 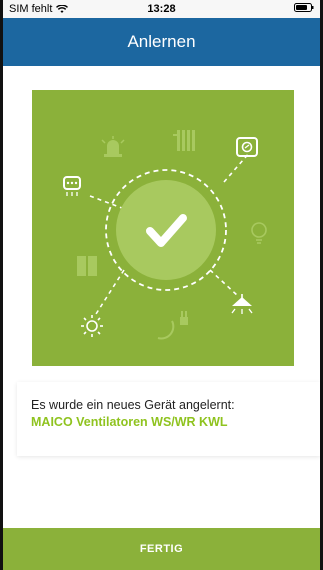 I want to click on sun-icon, so click(x=92, y=326).